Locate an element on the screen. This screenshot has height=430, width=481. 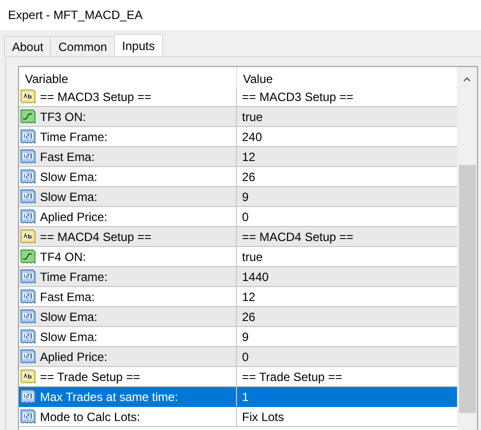
scrollbar is located at coordinates (467, 248).